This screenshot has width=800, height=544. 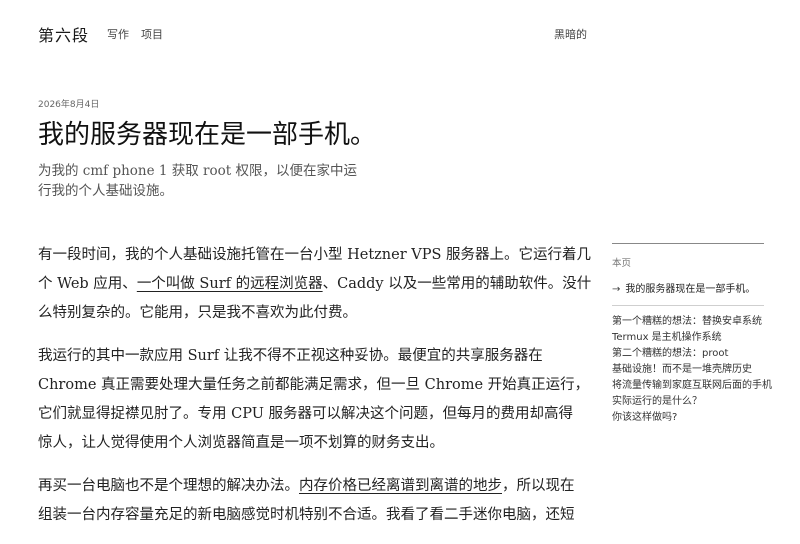 I want to click on toc-heading: 本页, so click(x=622, y=263).